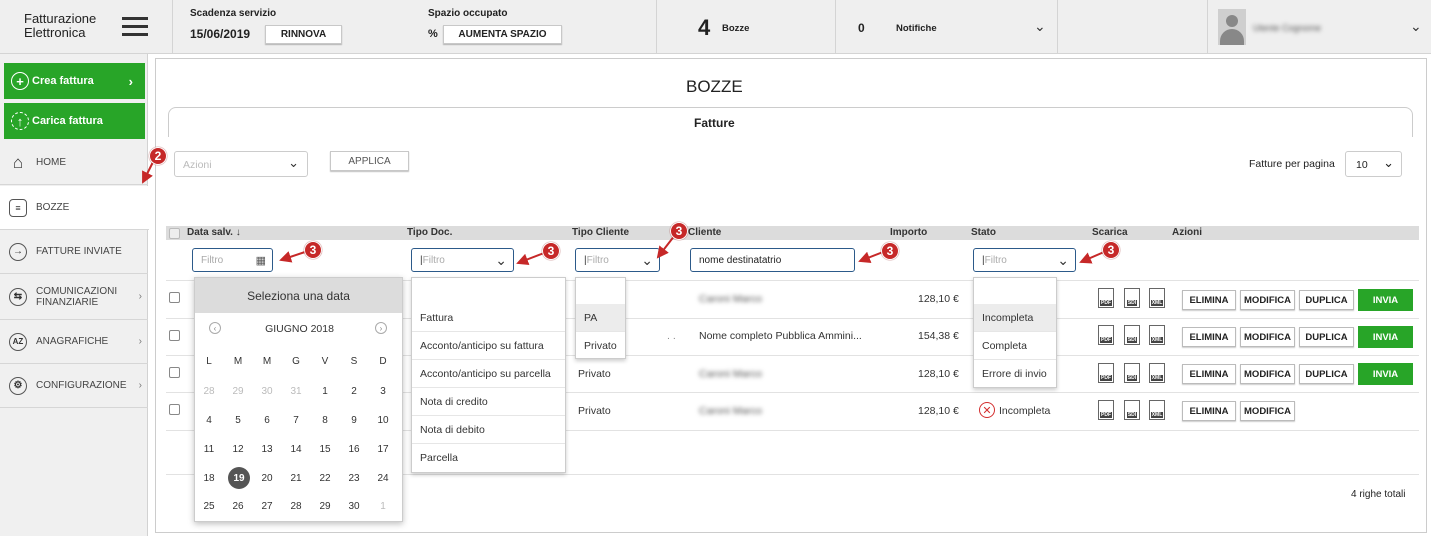 Image resolution: width=1431 pixels, height=536 pixels. I want to click on calendar-day: 20, so click(267, 478).